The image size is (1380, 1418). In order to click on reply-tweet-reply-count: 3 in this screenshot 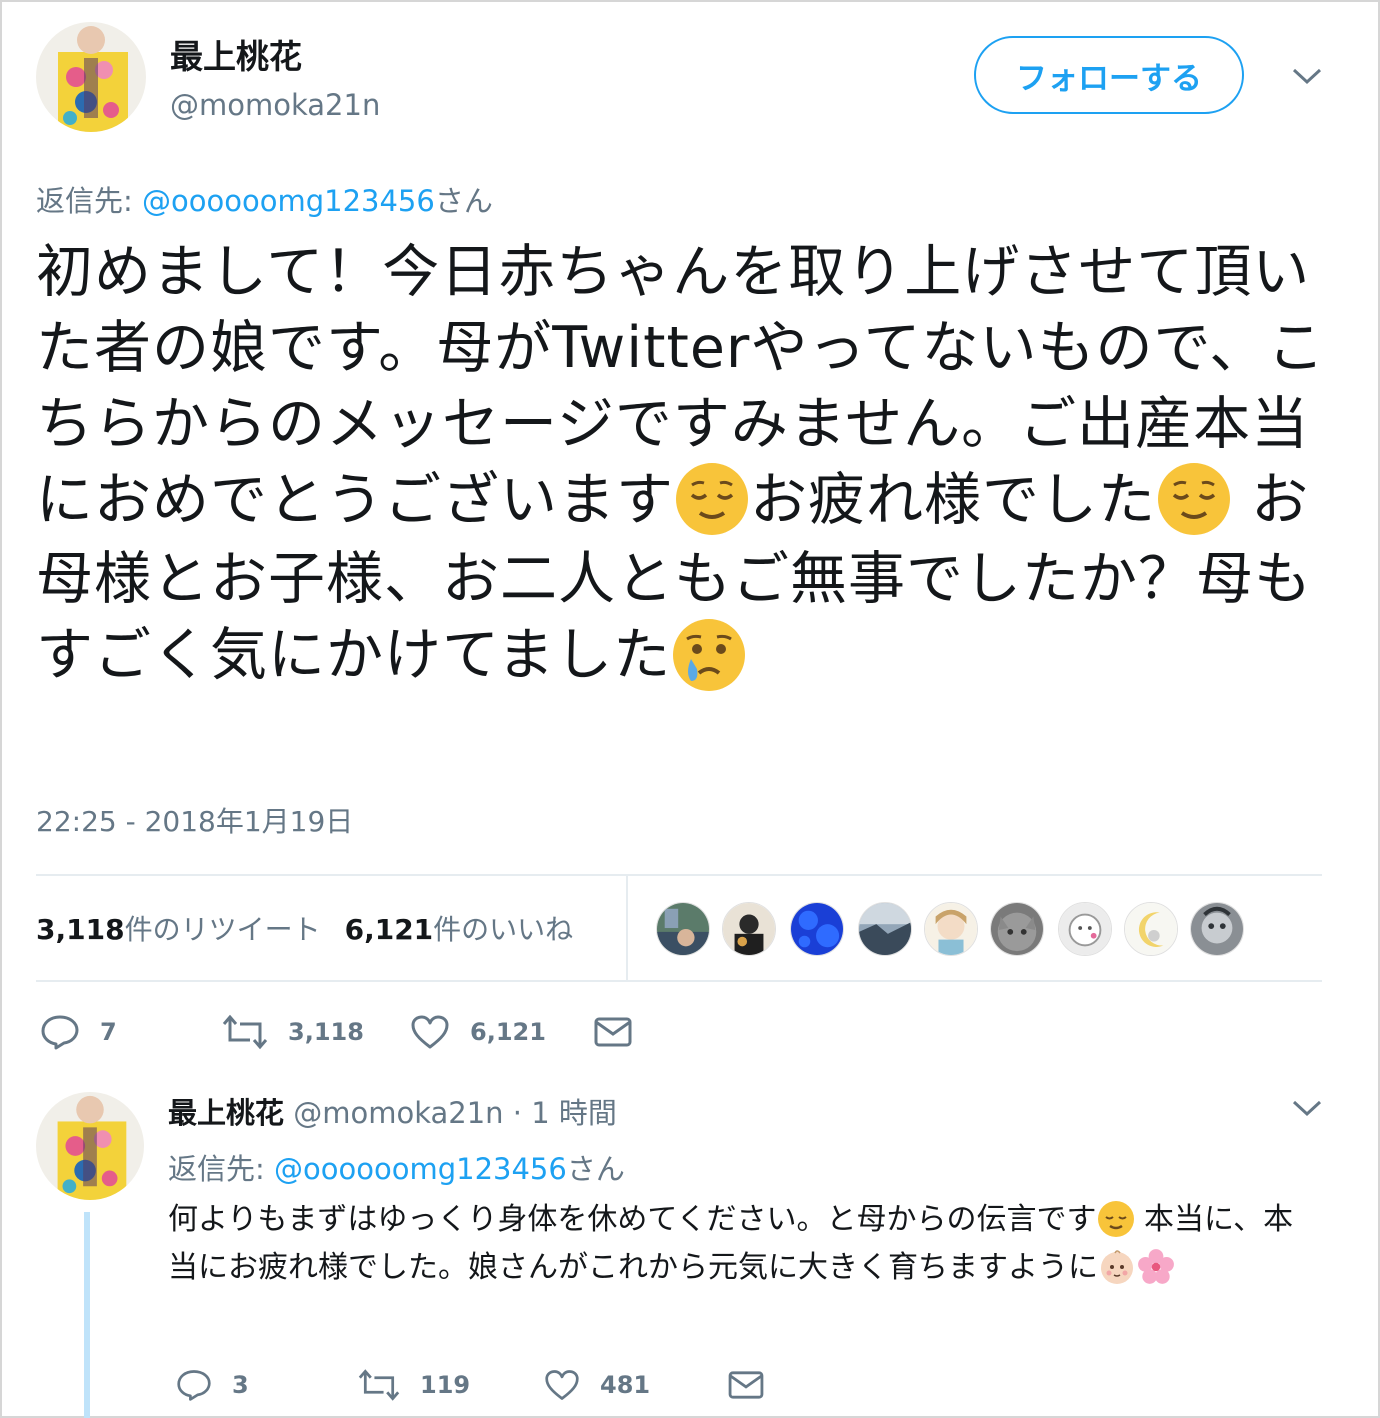, I will do `click(240, 1385)`.